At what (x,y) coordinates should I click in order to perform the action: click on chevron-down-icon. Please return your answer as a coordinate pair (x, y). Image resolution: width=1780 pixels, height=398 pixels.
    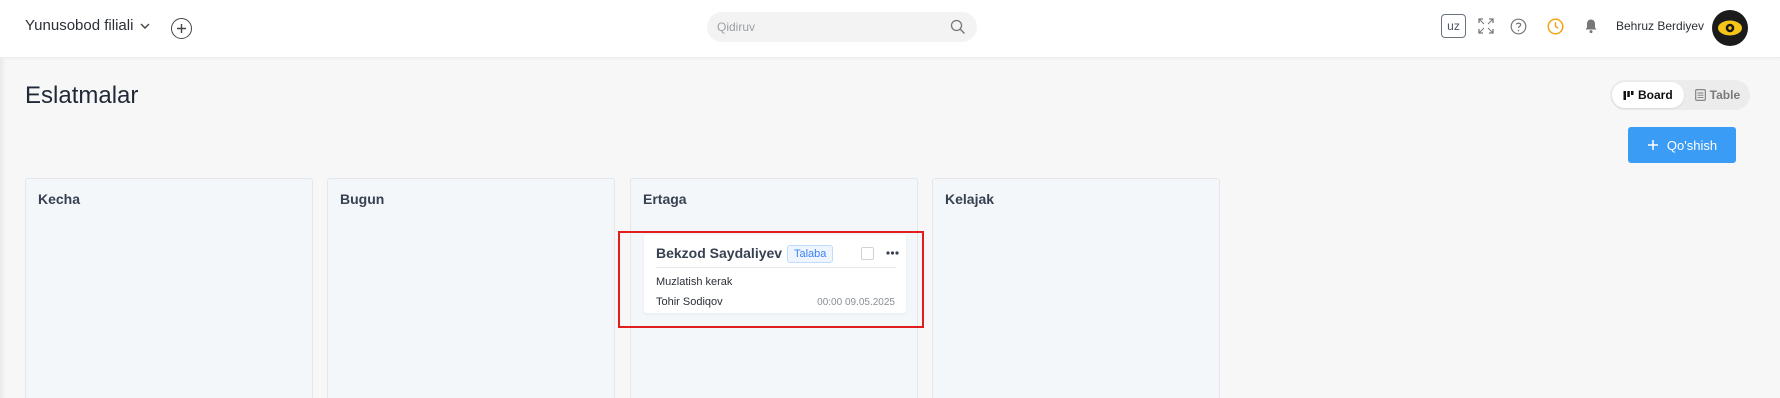
    Looking at the image, I should click on (145, 26).